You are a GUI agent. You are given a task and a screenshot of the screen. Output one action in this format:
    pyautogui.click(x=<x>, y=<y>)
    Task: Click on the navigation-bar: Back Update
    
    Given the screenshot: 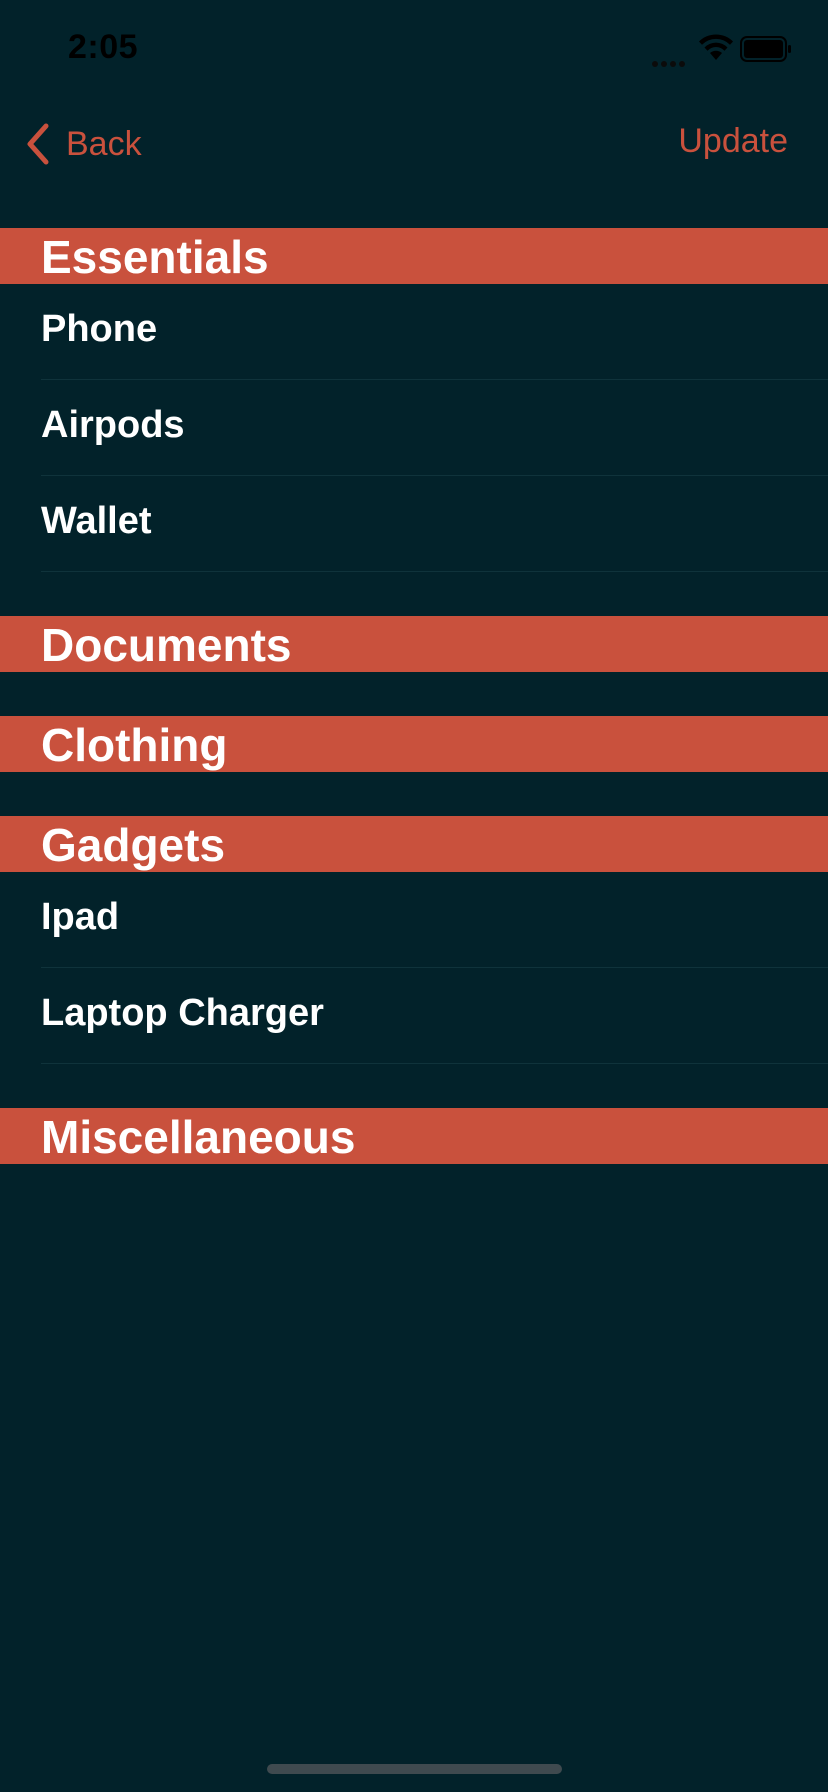 What is the action you would take?
    pyautogui.click(x=414, y=144)
    